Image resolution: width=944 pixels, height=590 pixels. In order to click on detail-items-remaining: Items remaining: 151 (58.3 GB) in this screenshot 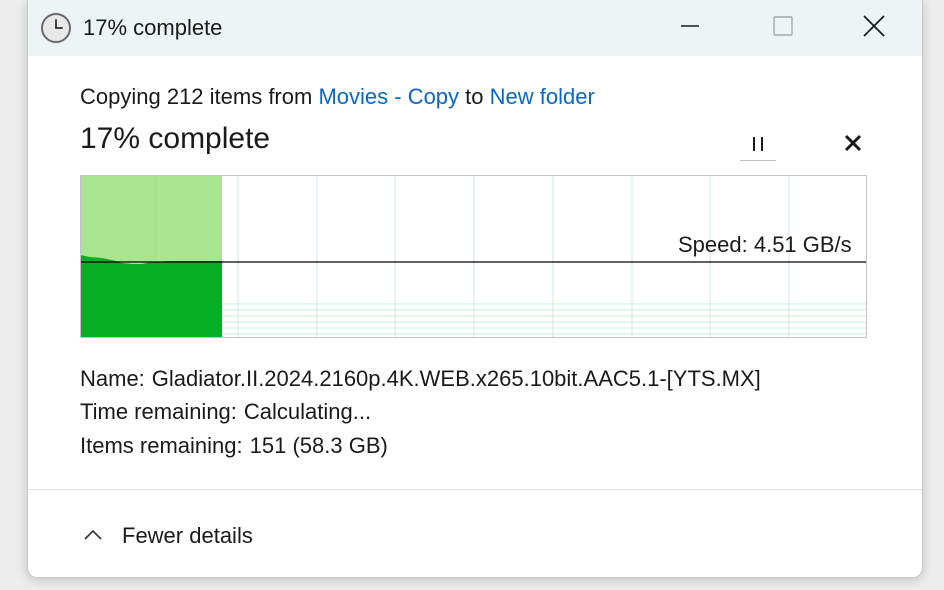, I will do `click(234, 446)`.